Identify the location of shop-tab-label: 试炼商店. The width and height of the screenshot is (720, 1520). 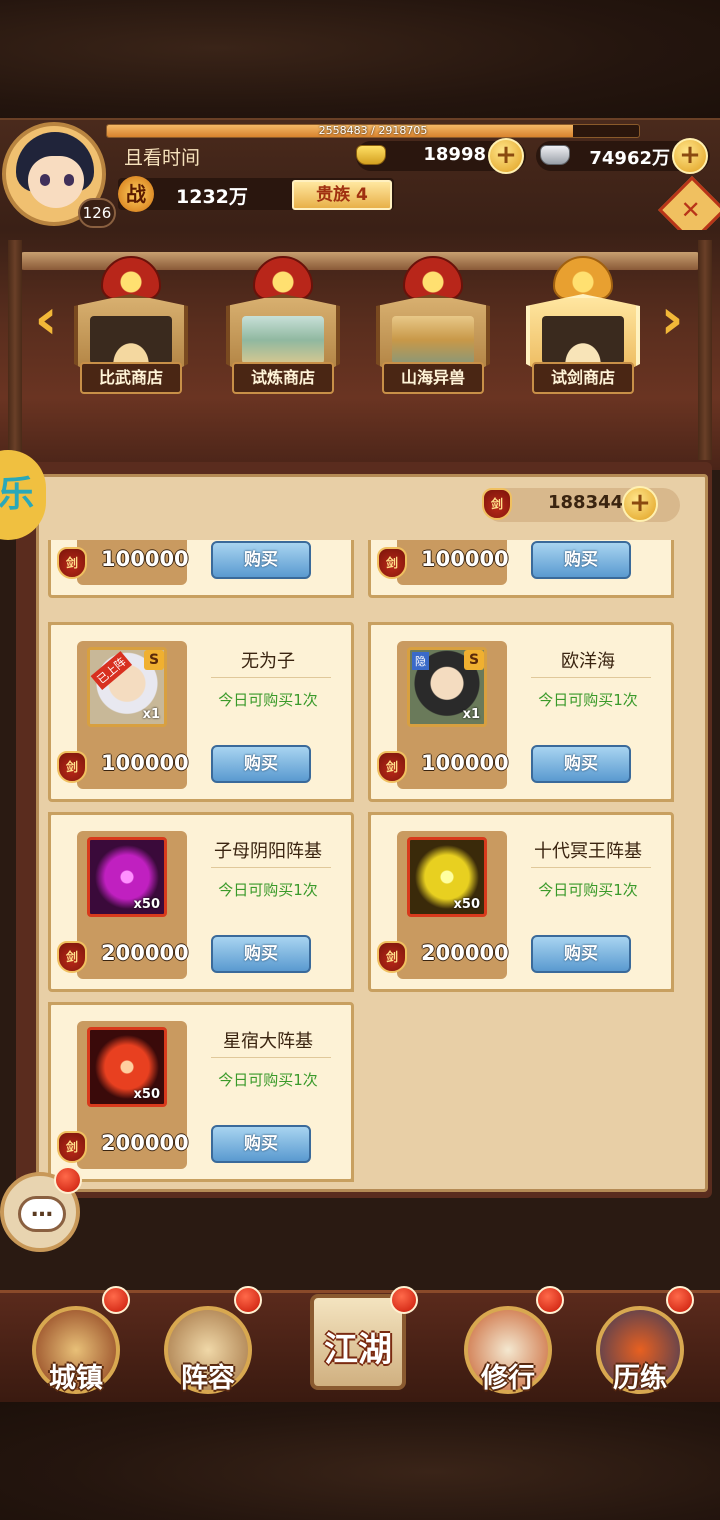
(283, 378).